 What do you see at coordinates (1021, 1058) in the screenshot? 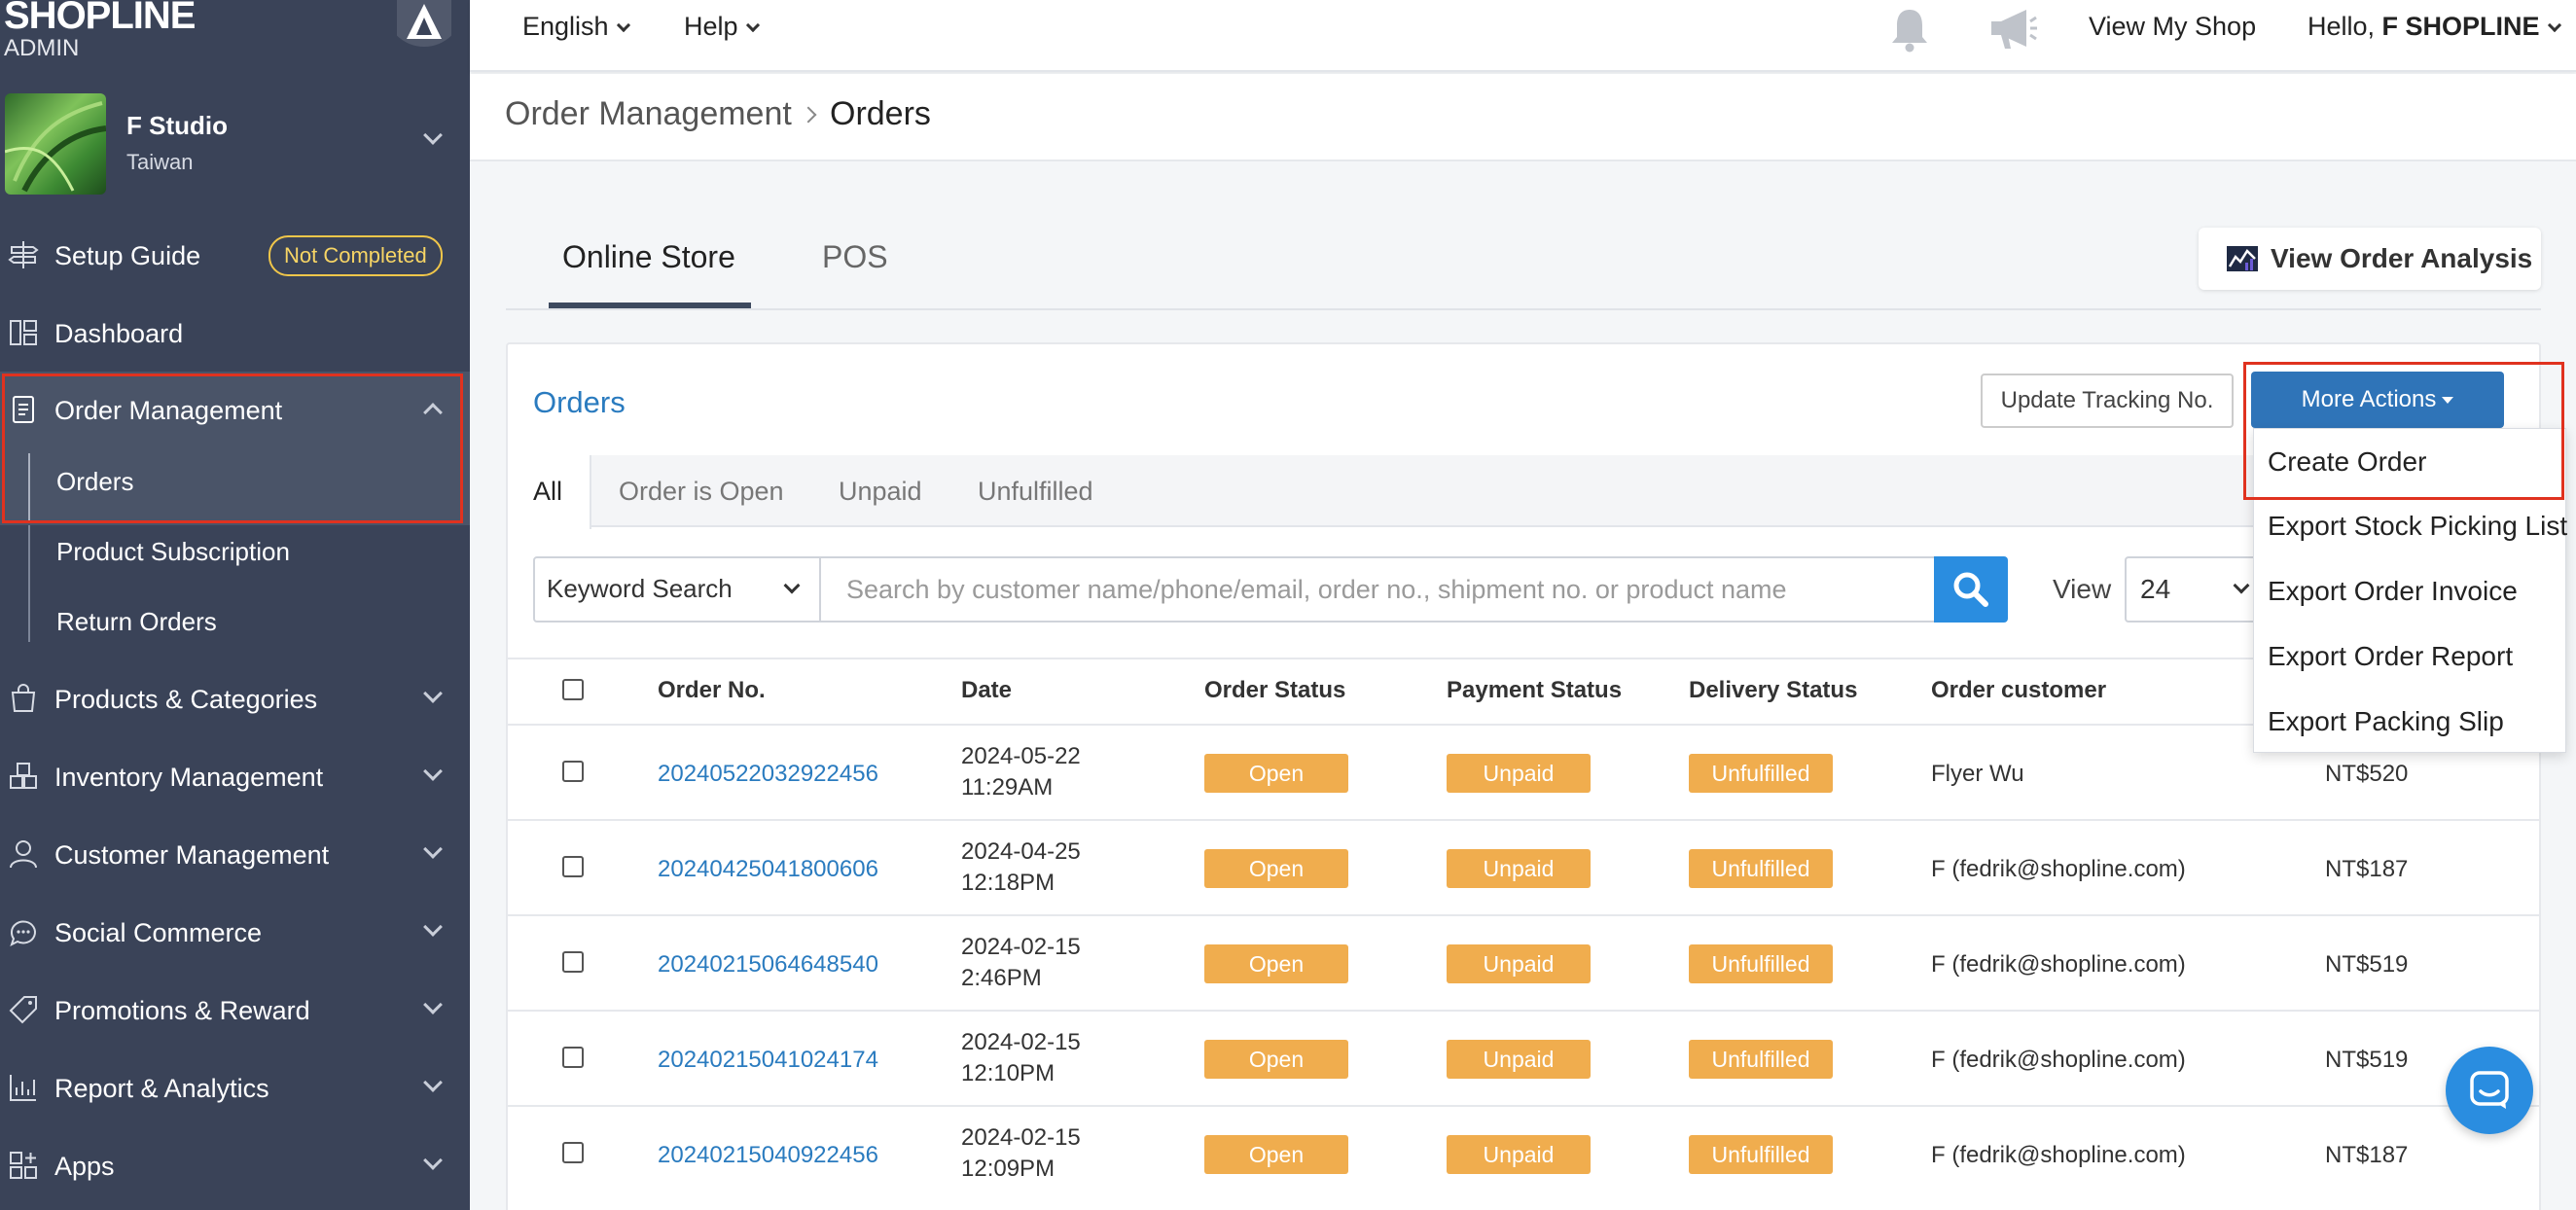
I see `order-date: 2024-02-15 12:10PM` at bounding box center [1021, 1058].